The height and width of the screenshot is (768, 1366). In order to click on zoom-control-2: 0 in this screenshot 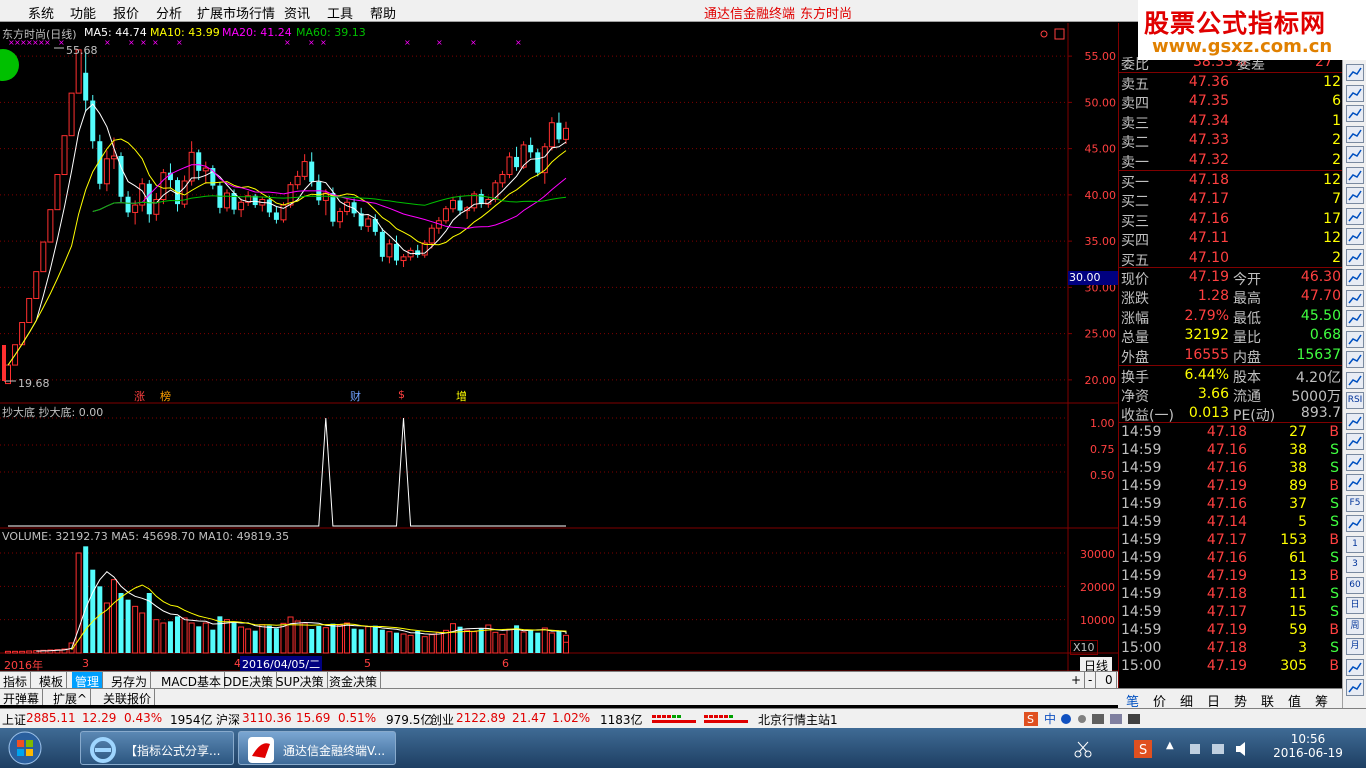, I will do `click(1109, 680)`.